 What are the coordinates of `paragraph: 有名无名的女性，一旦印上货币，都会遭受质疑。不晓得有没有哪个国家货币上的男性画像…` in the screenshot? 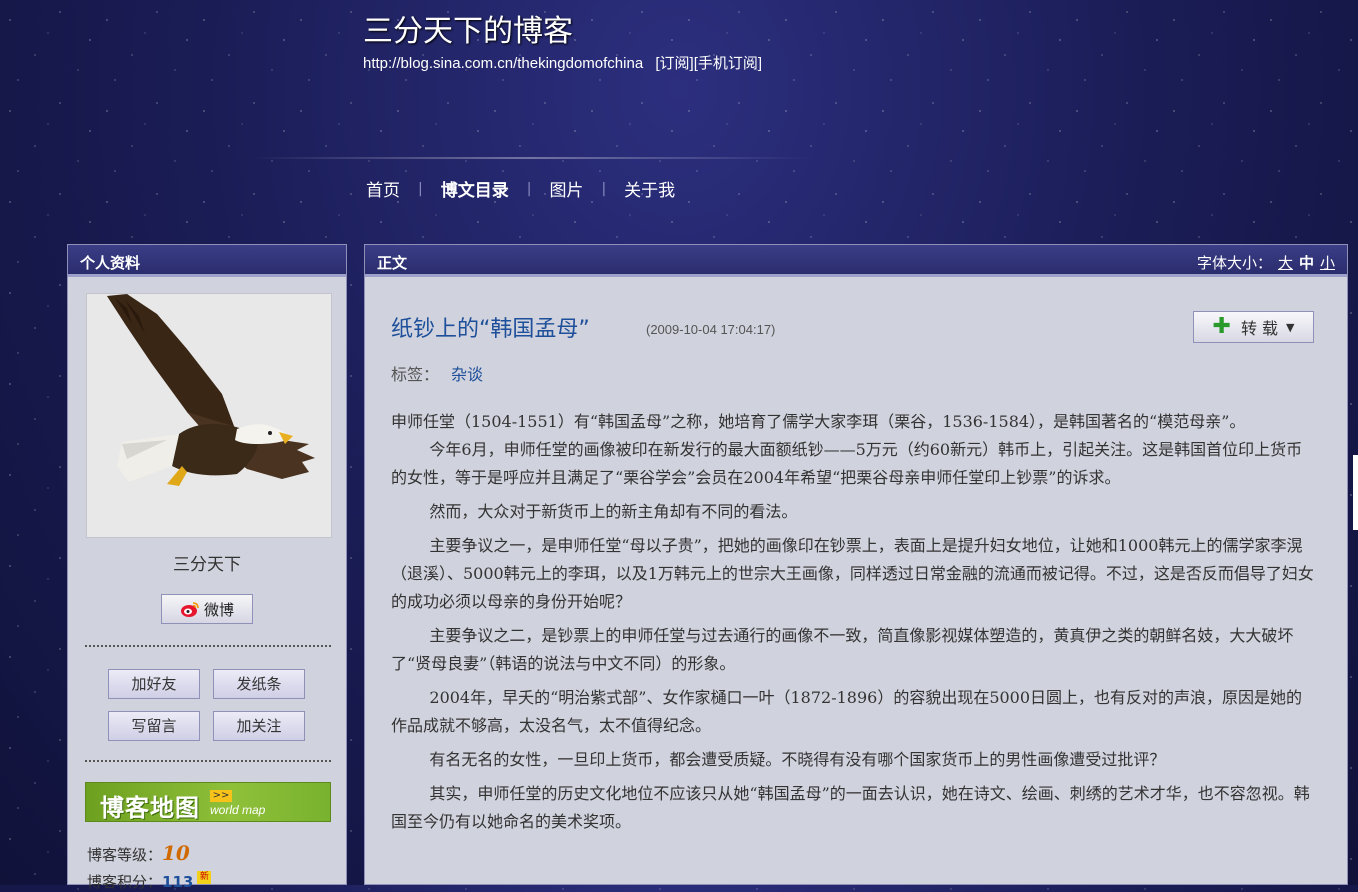 It's located at (797, 759).